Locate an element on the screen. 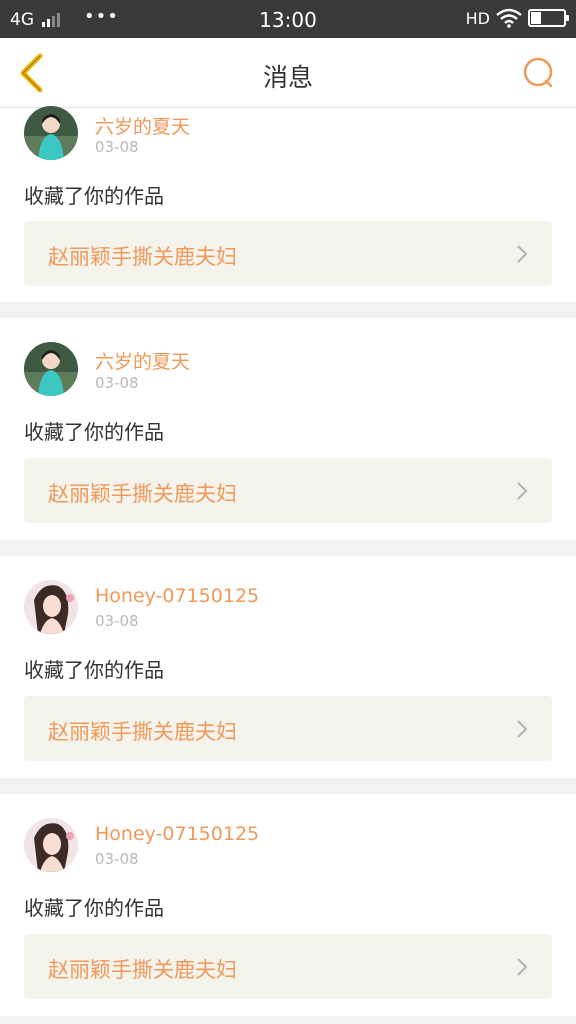  battery-icon is located at coordinates (548, 18).